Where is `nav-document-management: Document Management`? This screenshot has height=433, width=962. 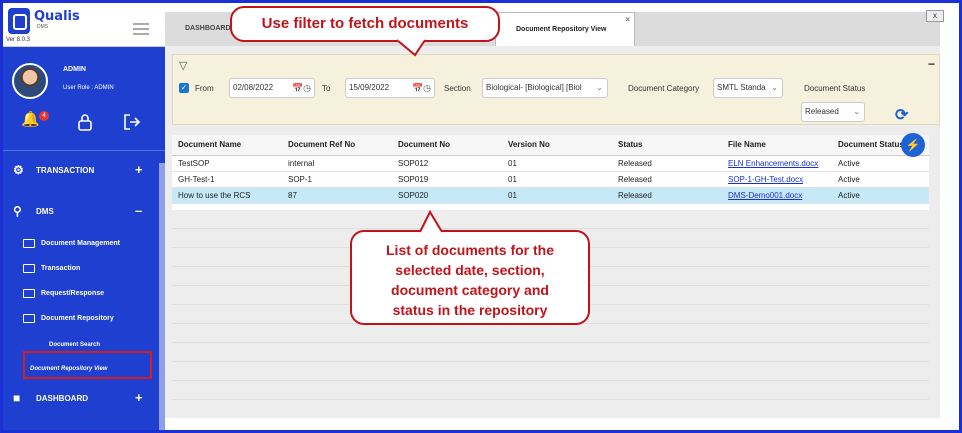
nav-document-management: Document Management is located at coordinates (84, 244).